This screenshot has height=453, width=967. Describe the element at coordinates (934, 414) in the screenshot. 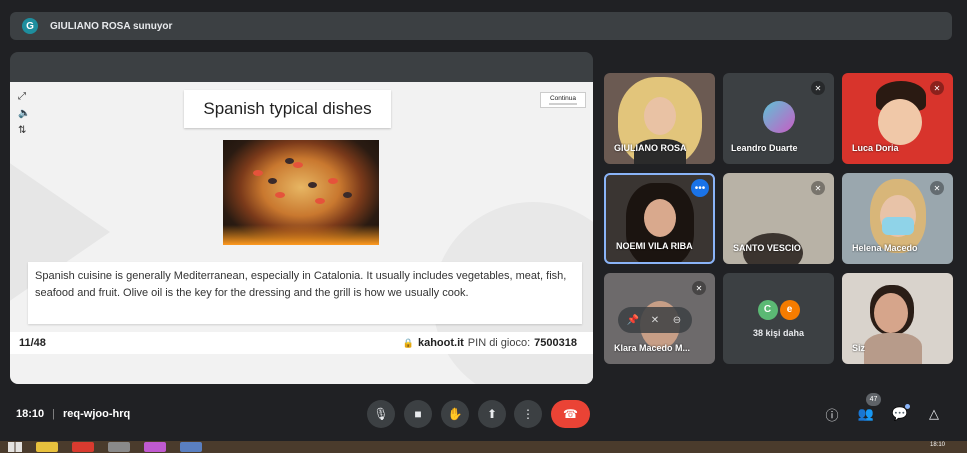

I see `activities-icon: △` at that location.